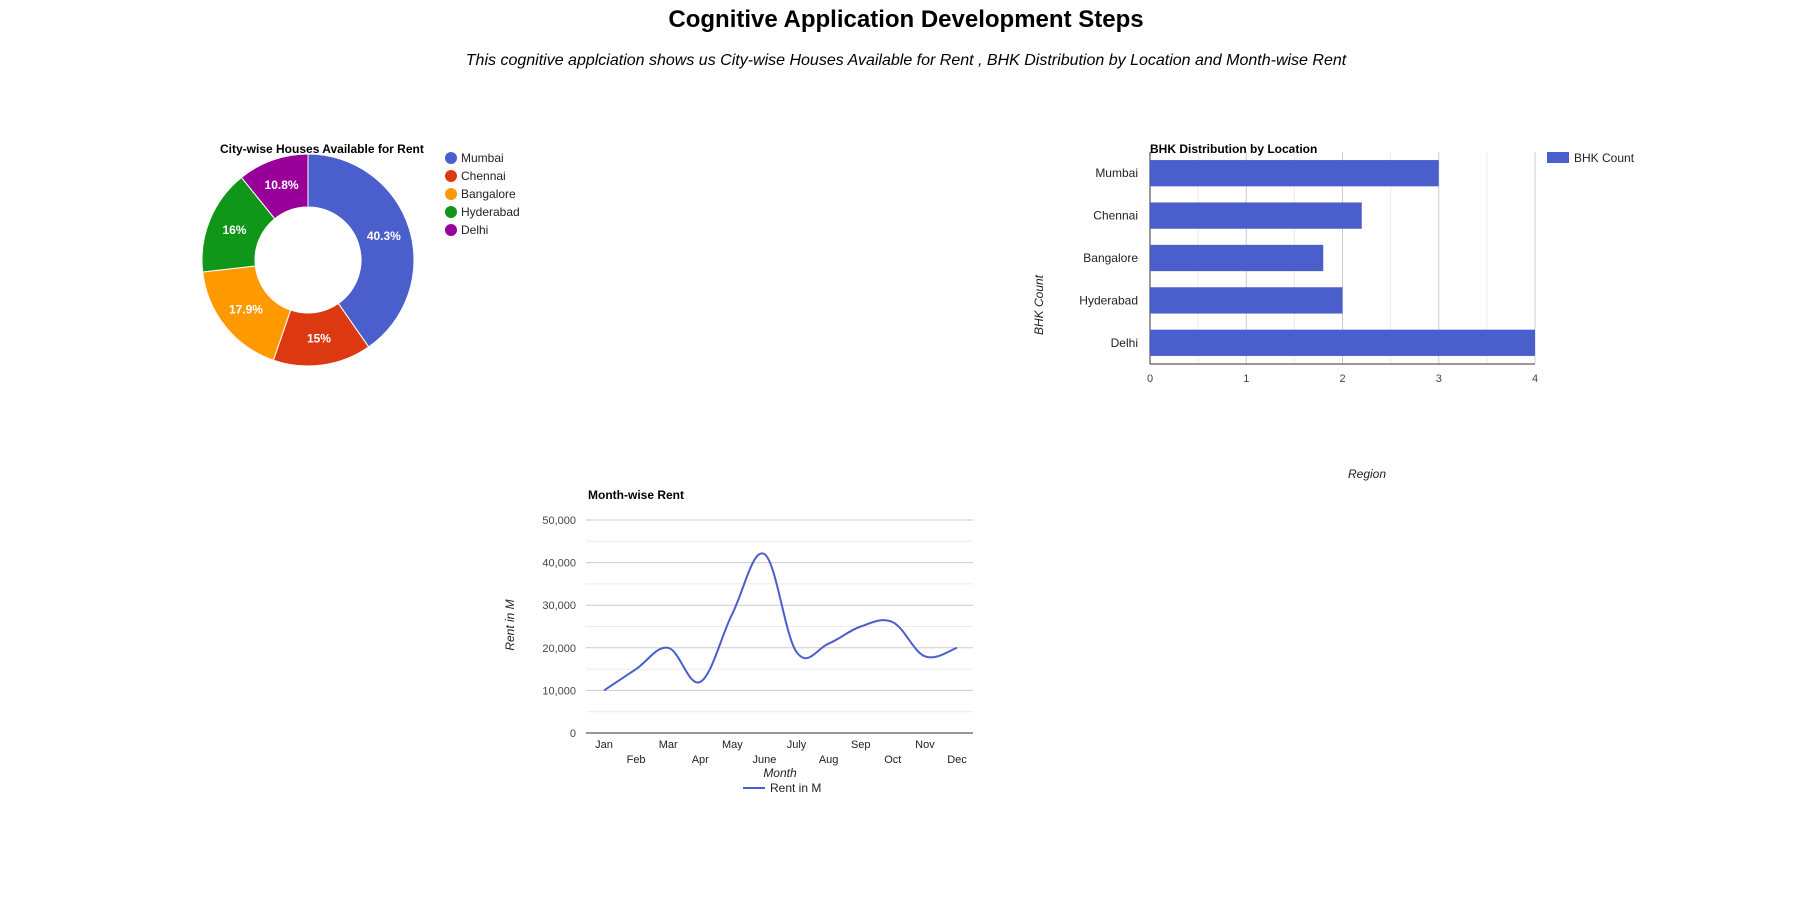  Describe the element at coordinates (1342, 342) in the screenshot. I see `bar-delhi` at that location.